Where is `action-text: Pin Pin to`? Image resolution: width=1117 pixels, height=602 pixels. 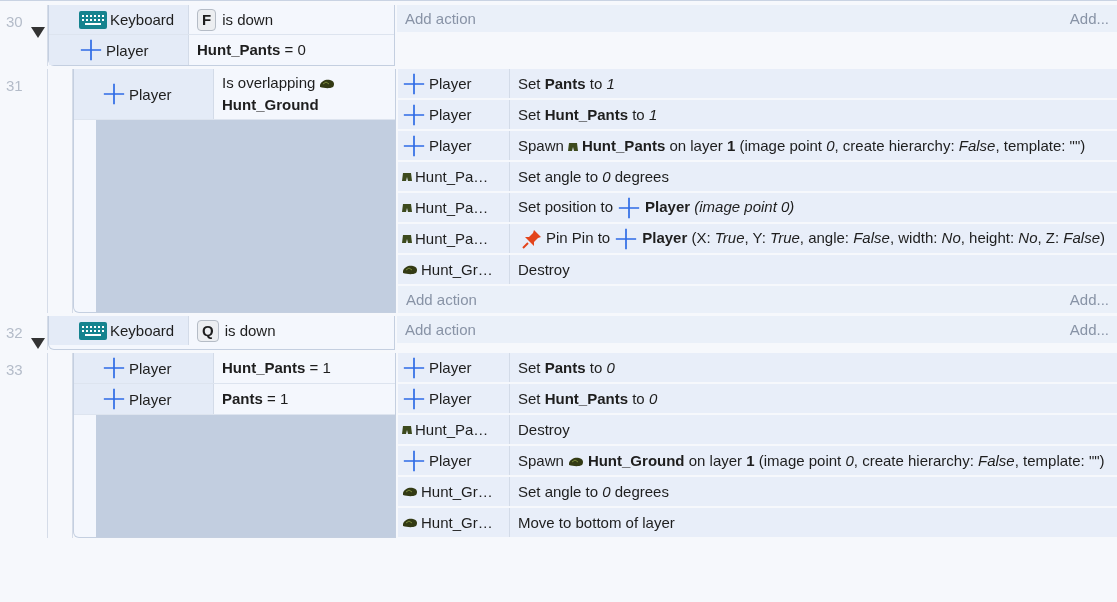
action-text: Pin Pin to is located at coordinates (578, 238).